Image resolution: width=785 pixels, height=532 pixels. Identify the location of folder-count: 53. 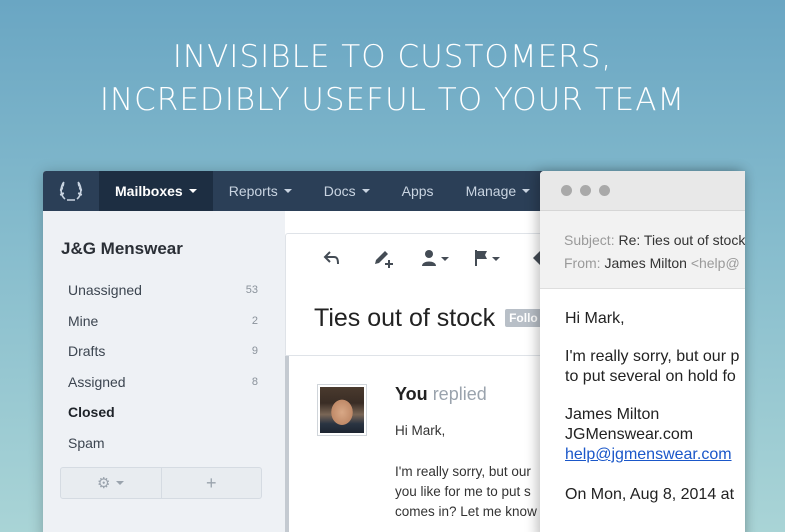
(251, 290).